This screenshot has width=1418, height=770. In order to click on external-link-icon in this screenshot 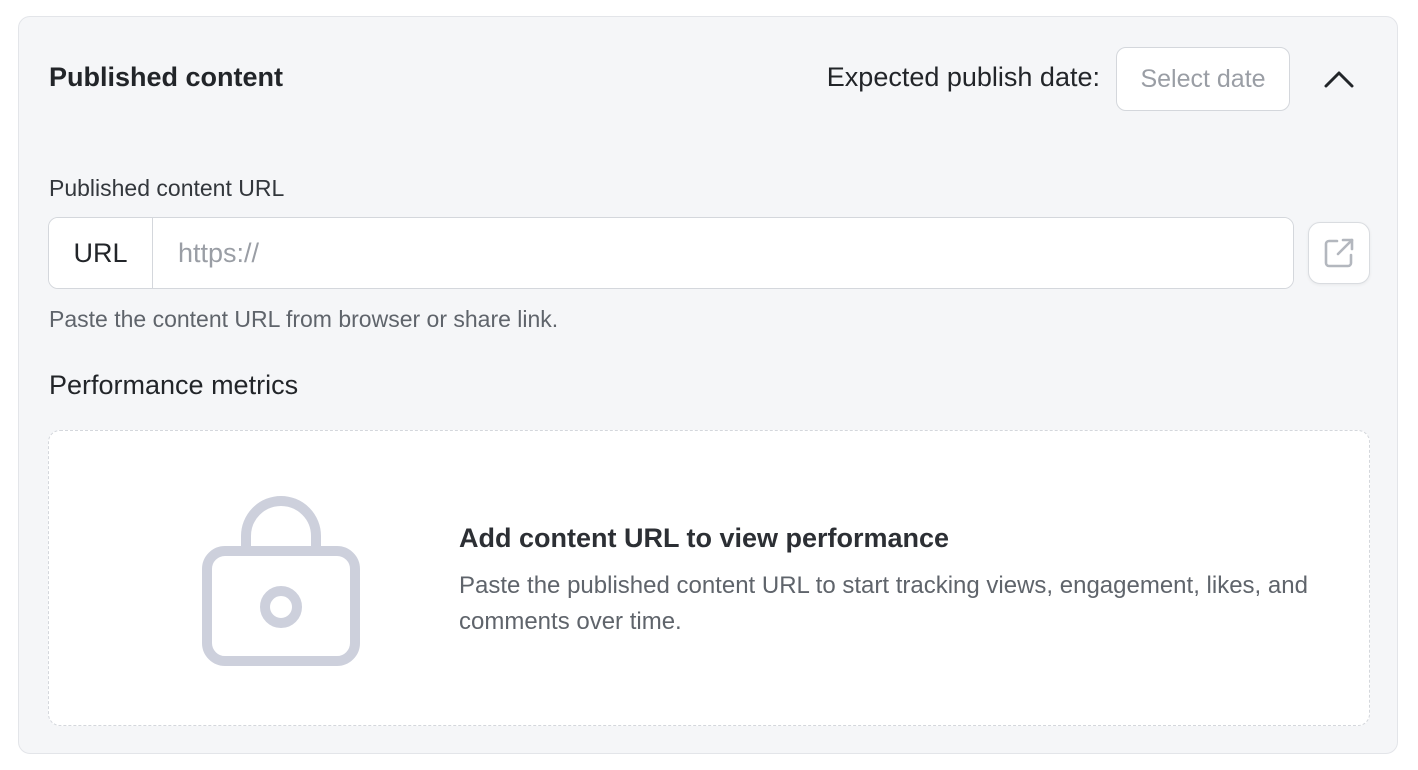, I will do `click(1339, 253)`.